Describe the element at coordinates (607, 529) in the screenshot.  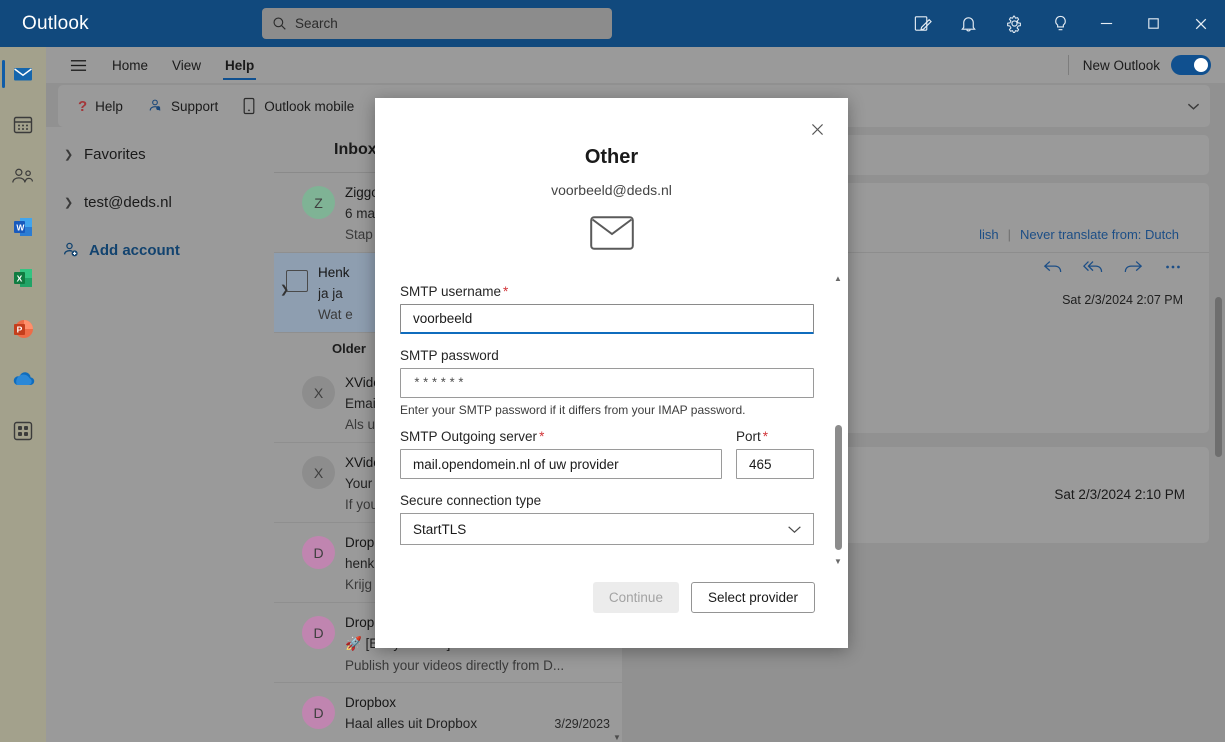
I see `secure-connection-select: StartTLS` at that location.